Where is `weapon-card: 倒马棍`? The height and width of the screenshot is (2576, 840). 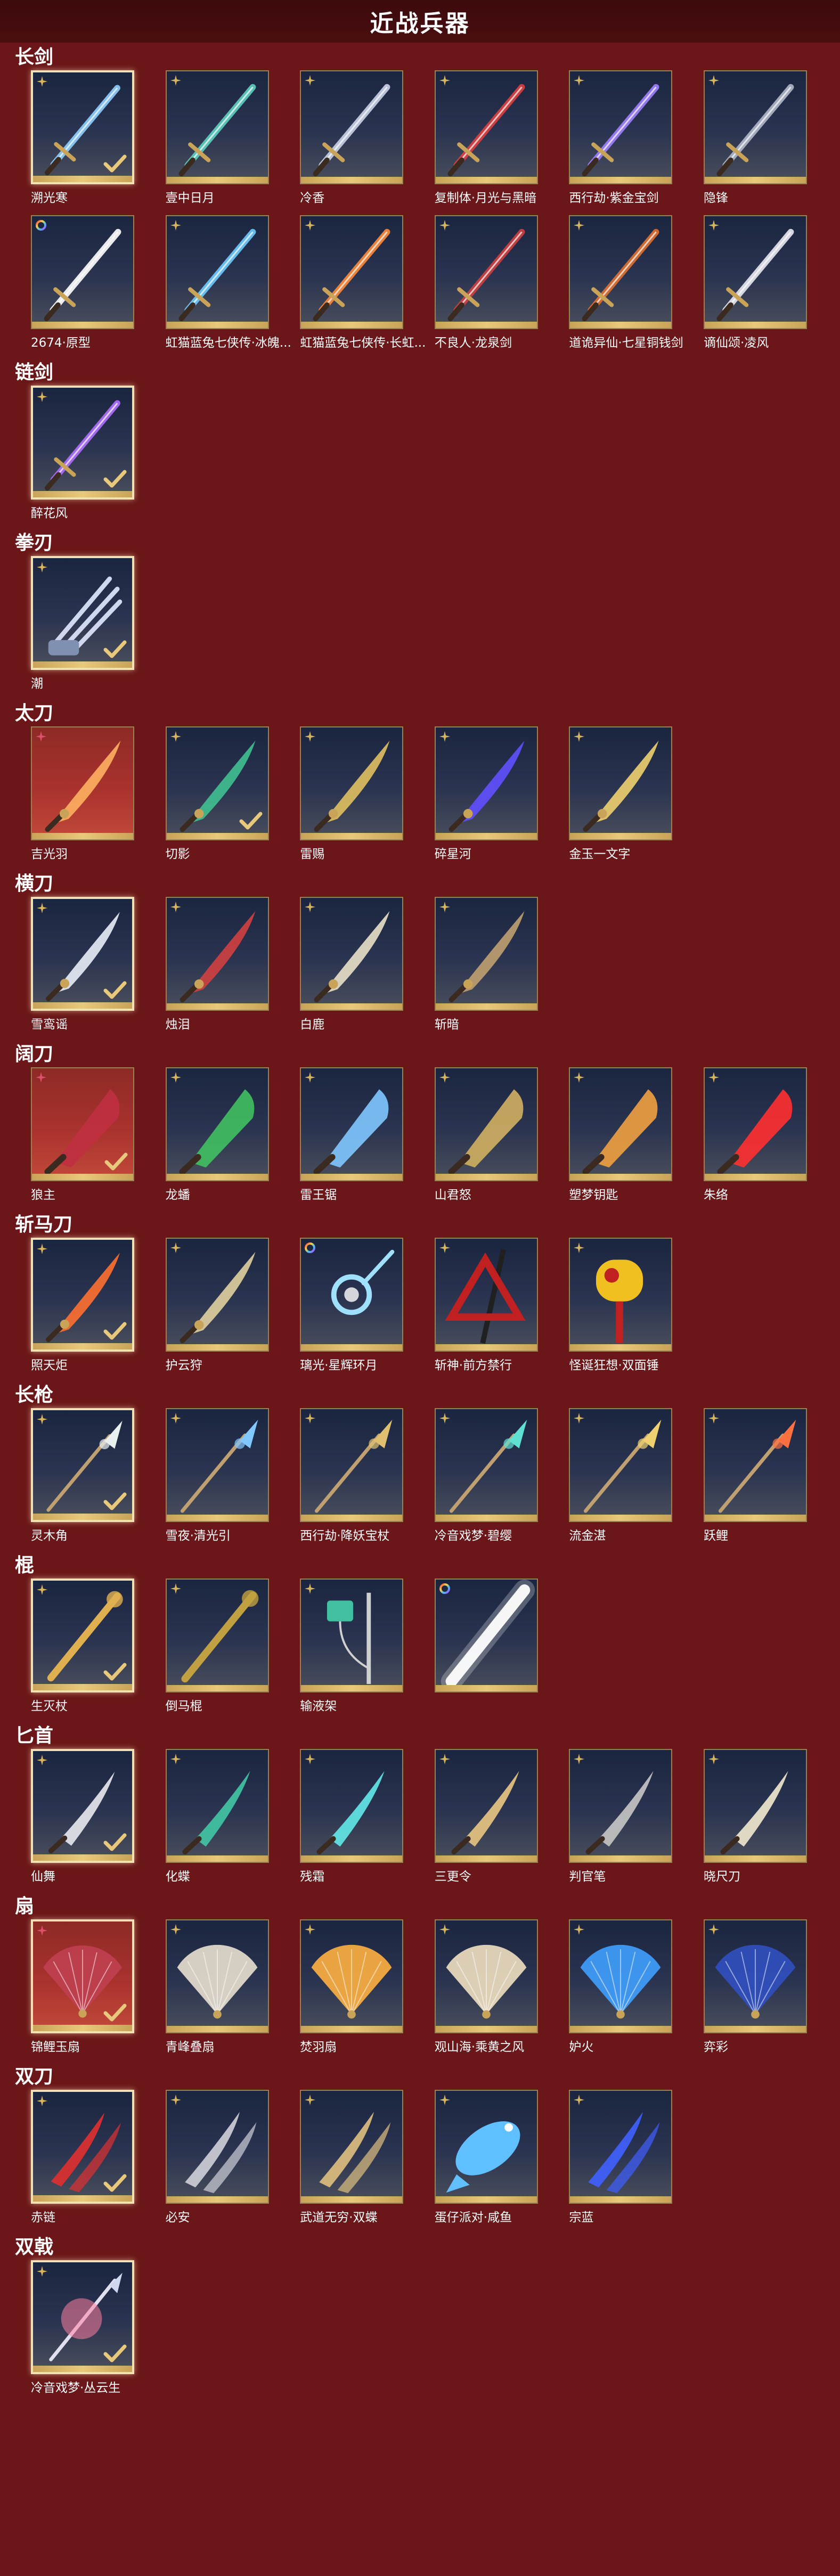
weapon-card: 倒马棍 is located at coordinates (233, 1651).